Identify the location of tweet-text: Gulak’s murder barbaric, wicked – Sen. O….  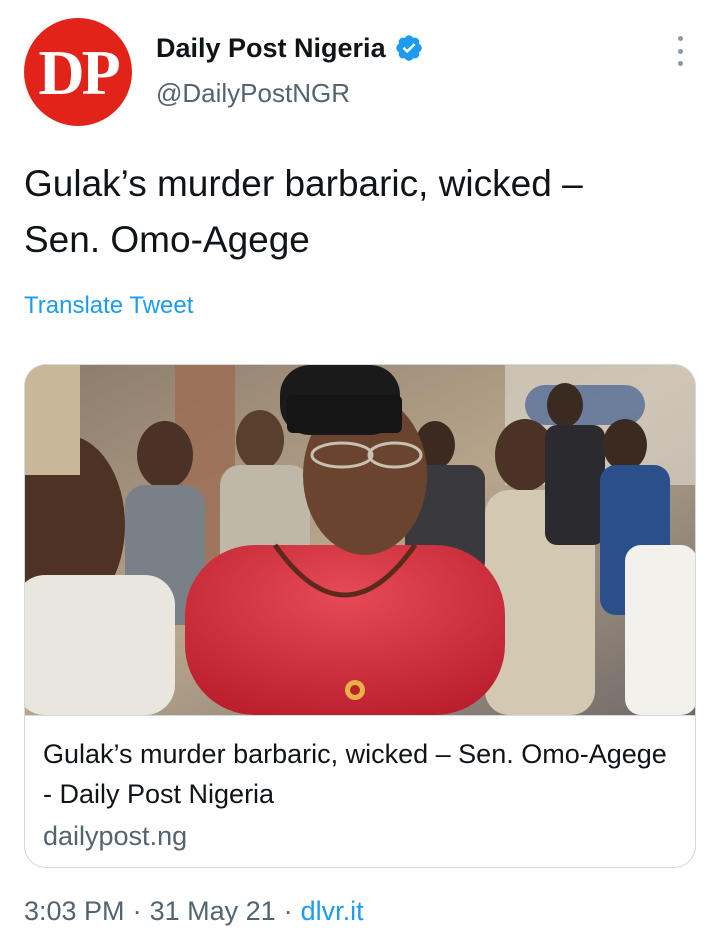
(303, 211).